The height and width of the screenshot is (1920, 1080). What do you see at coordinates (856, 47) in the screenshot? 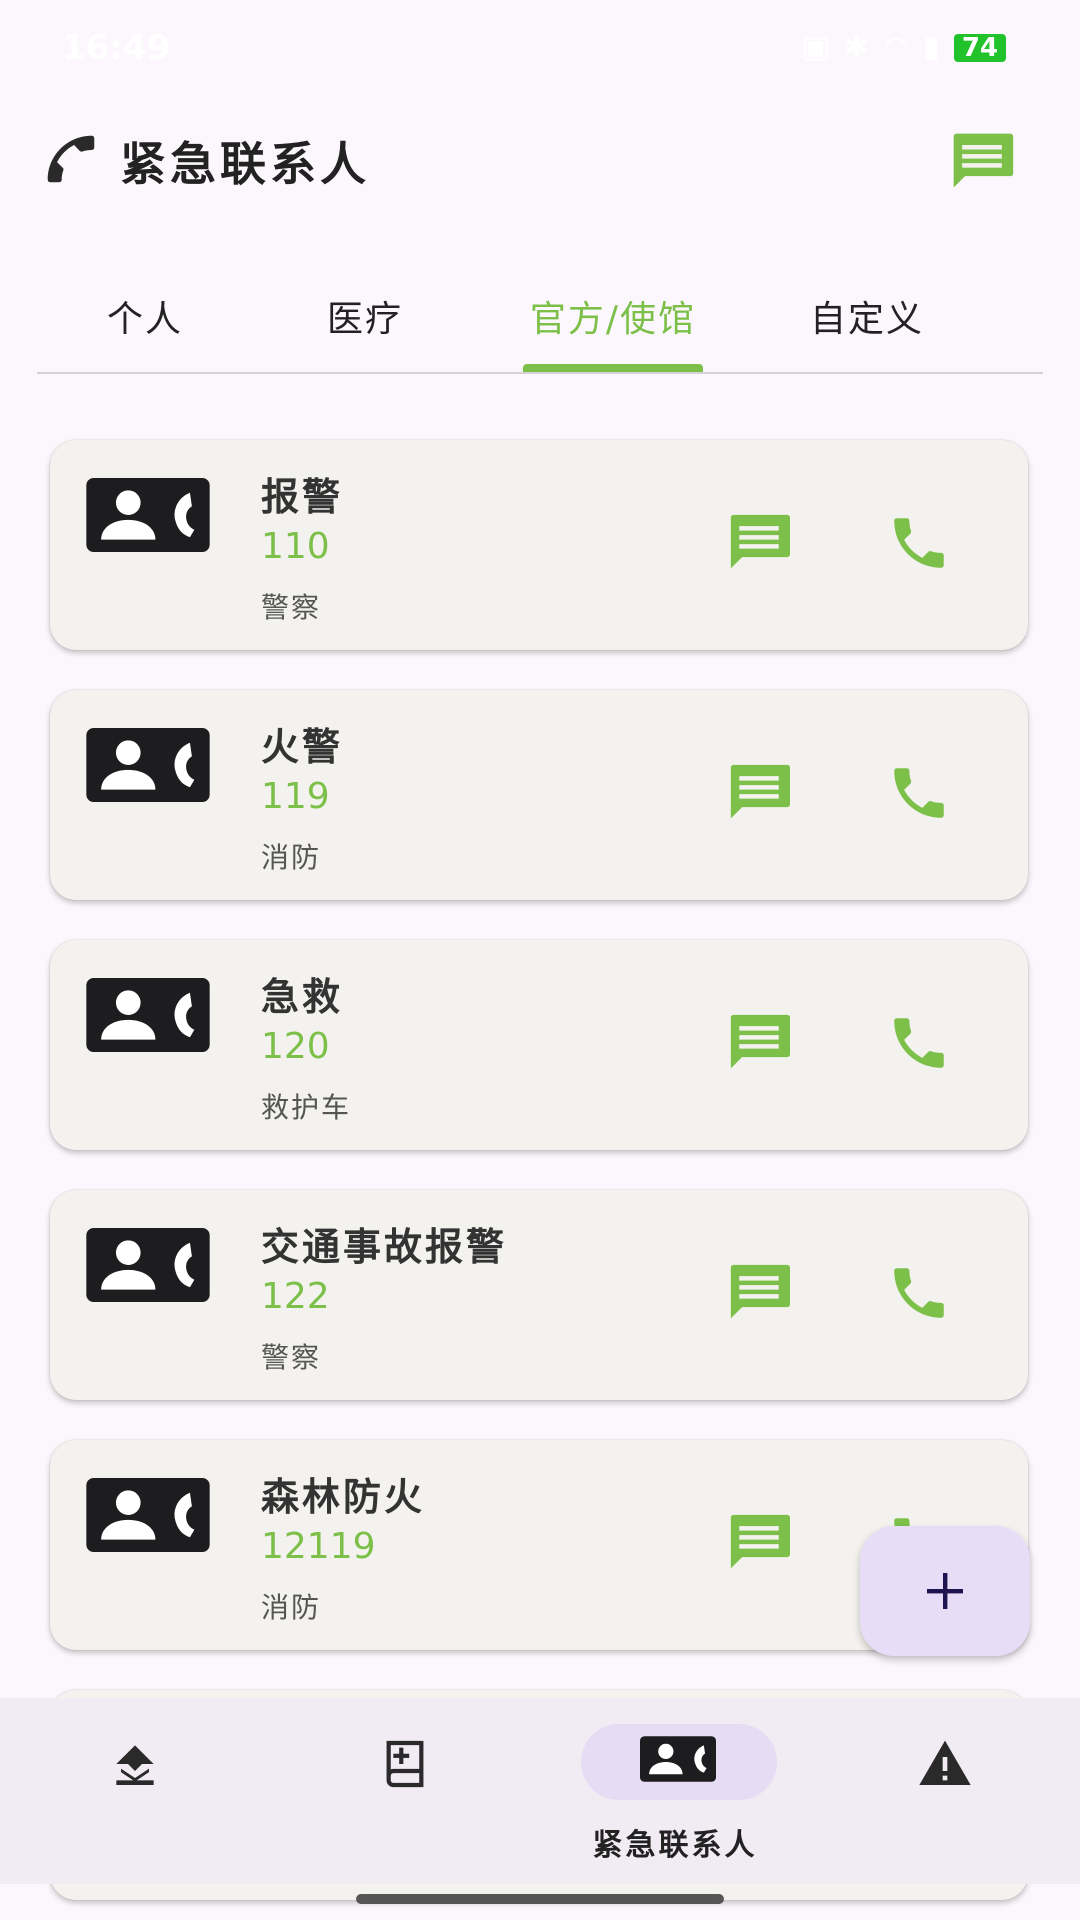
I see `bluetooth-icon: ✱` at bounding box center [856, 47].